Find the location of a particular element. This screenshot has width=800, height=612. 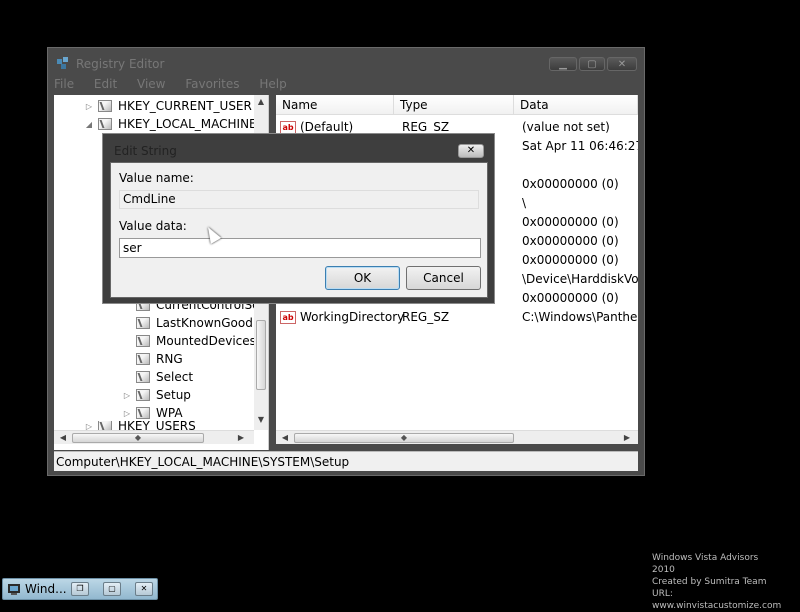

menu-view: View is located at coordinates (151, 84).